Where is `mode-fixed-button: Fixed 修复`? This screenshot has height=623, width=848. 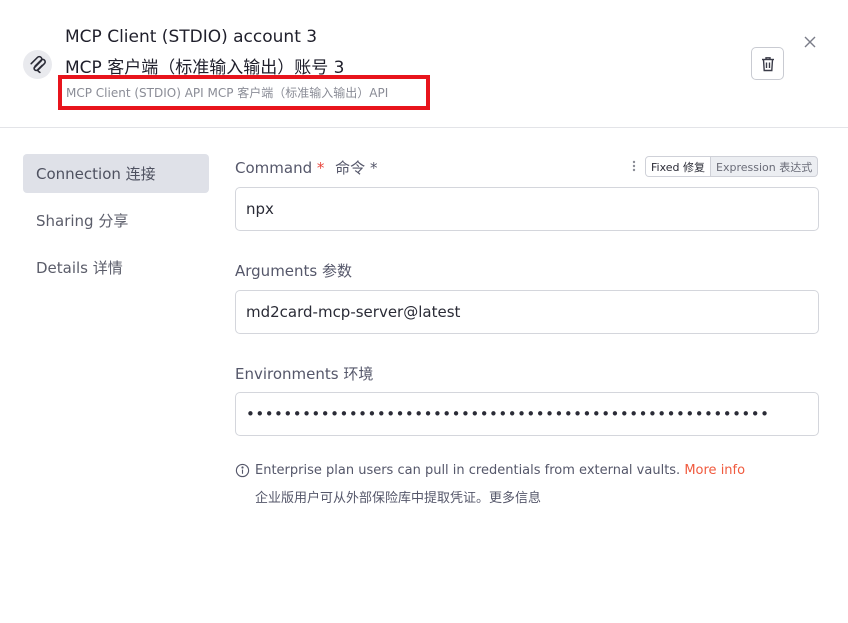
mode-fixed-button: Fixed 修复 is located at coordinates (679, 166).